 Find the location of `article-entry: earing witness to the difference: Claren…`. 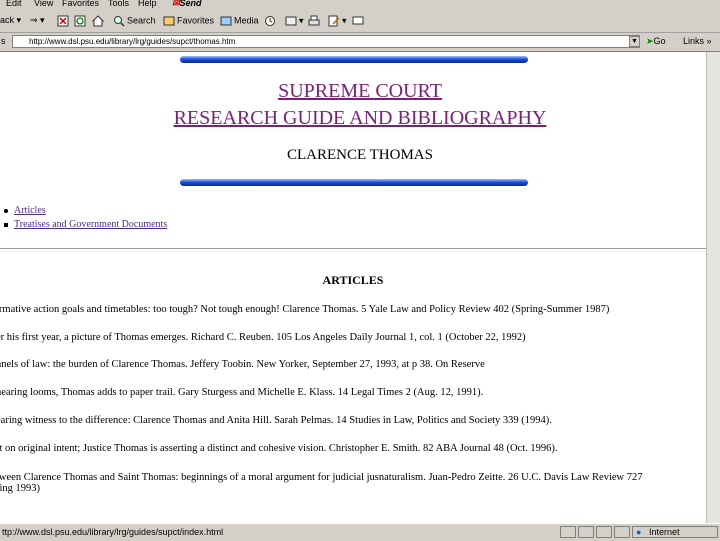

article-entry: earing witness to the difference: Claren… is located at coordinates (276, 420).